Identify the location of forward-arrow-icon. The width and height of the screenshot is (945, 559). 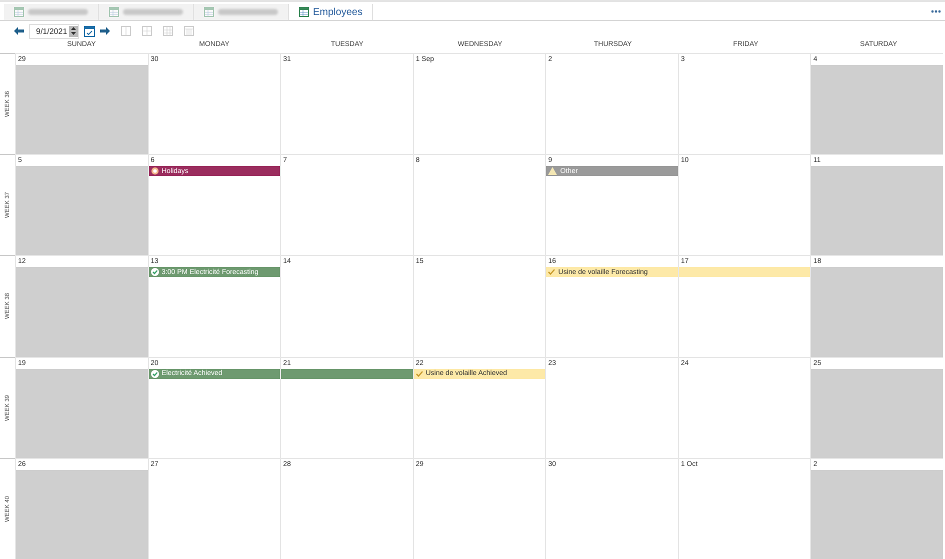
(105, 31).